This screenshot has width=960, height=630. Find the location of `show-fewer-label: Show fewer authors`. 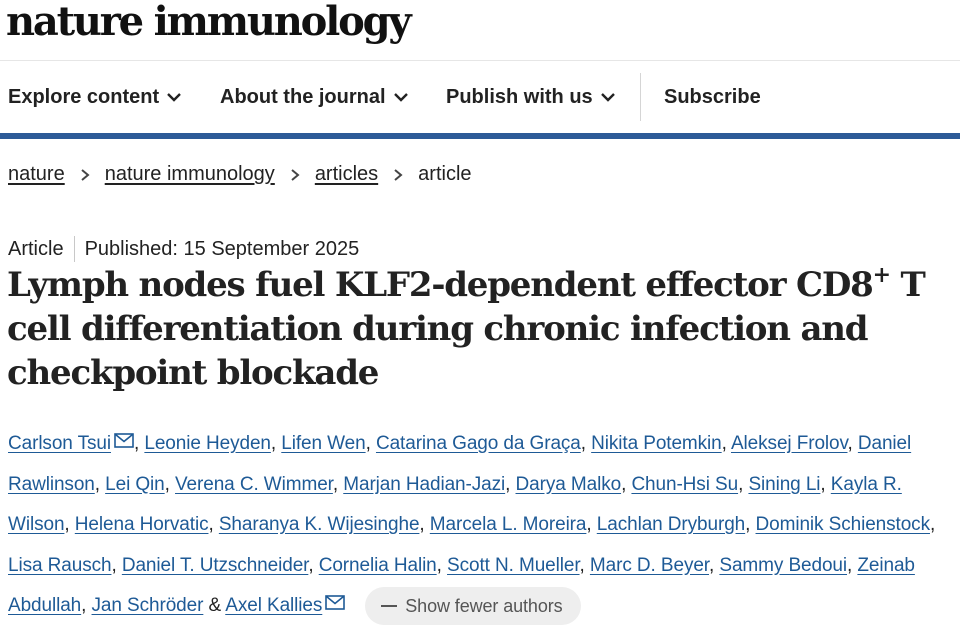

show-fewer-label: Show fewer authors is located at coordinates (484, 605).